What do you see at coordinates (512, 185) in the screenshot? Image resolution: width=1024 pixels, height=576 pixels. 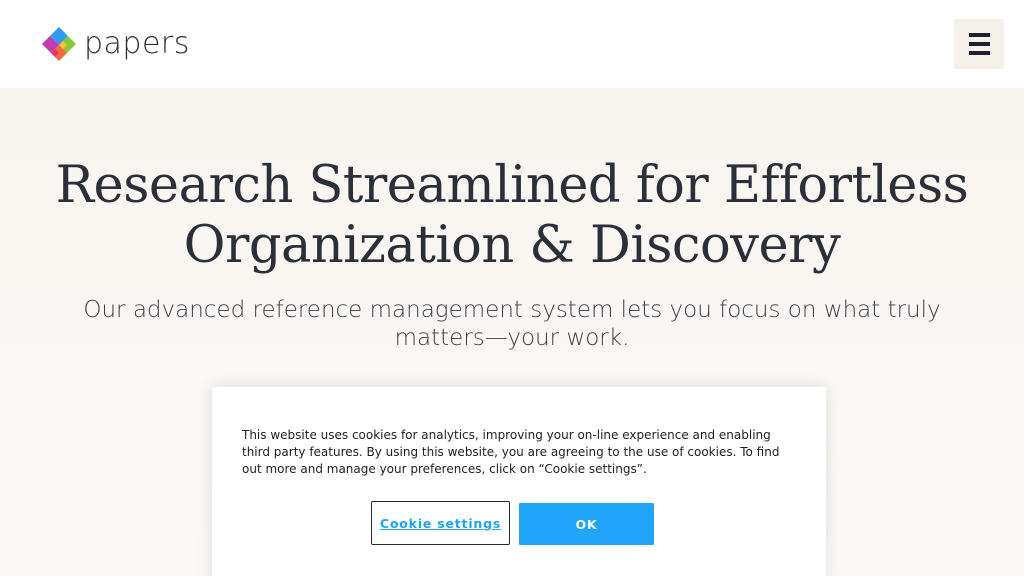 I see `hero-title-line-1: Research Streamlined for Effortless` at bounding box center [512, 185].